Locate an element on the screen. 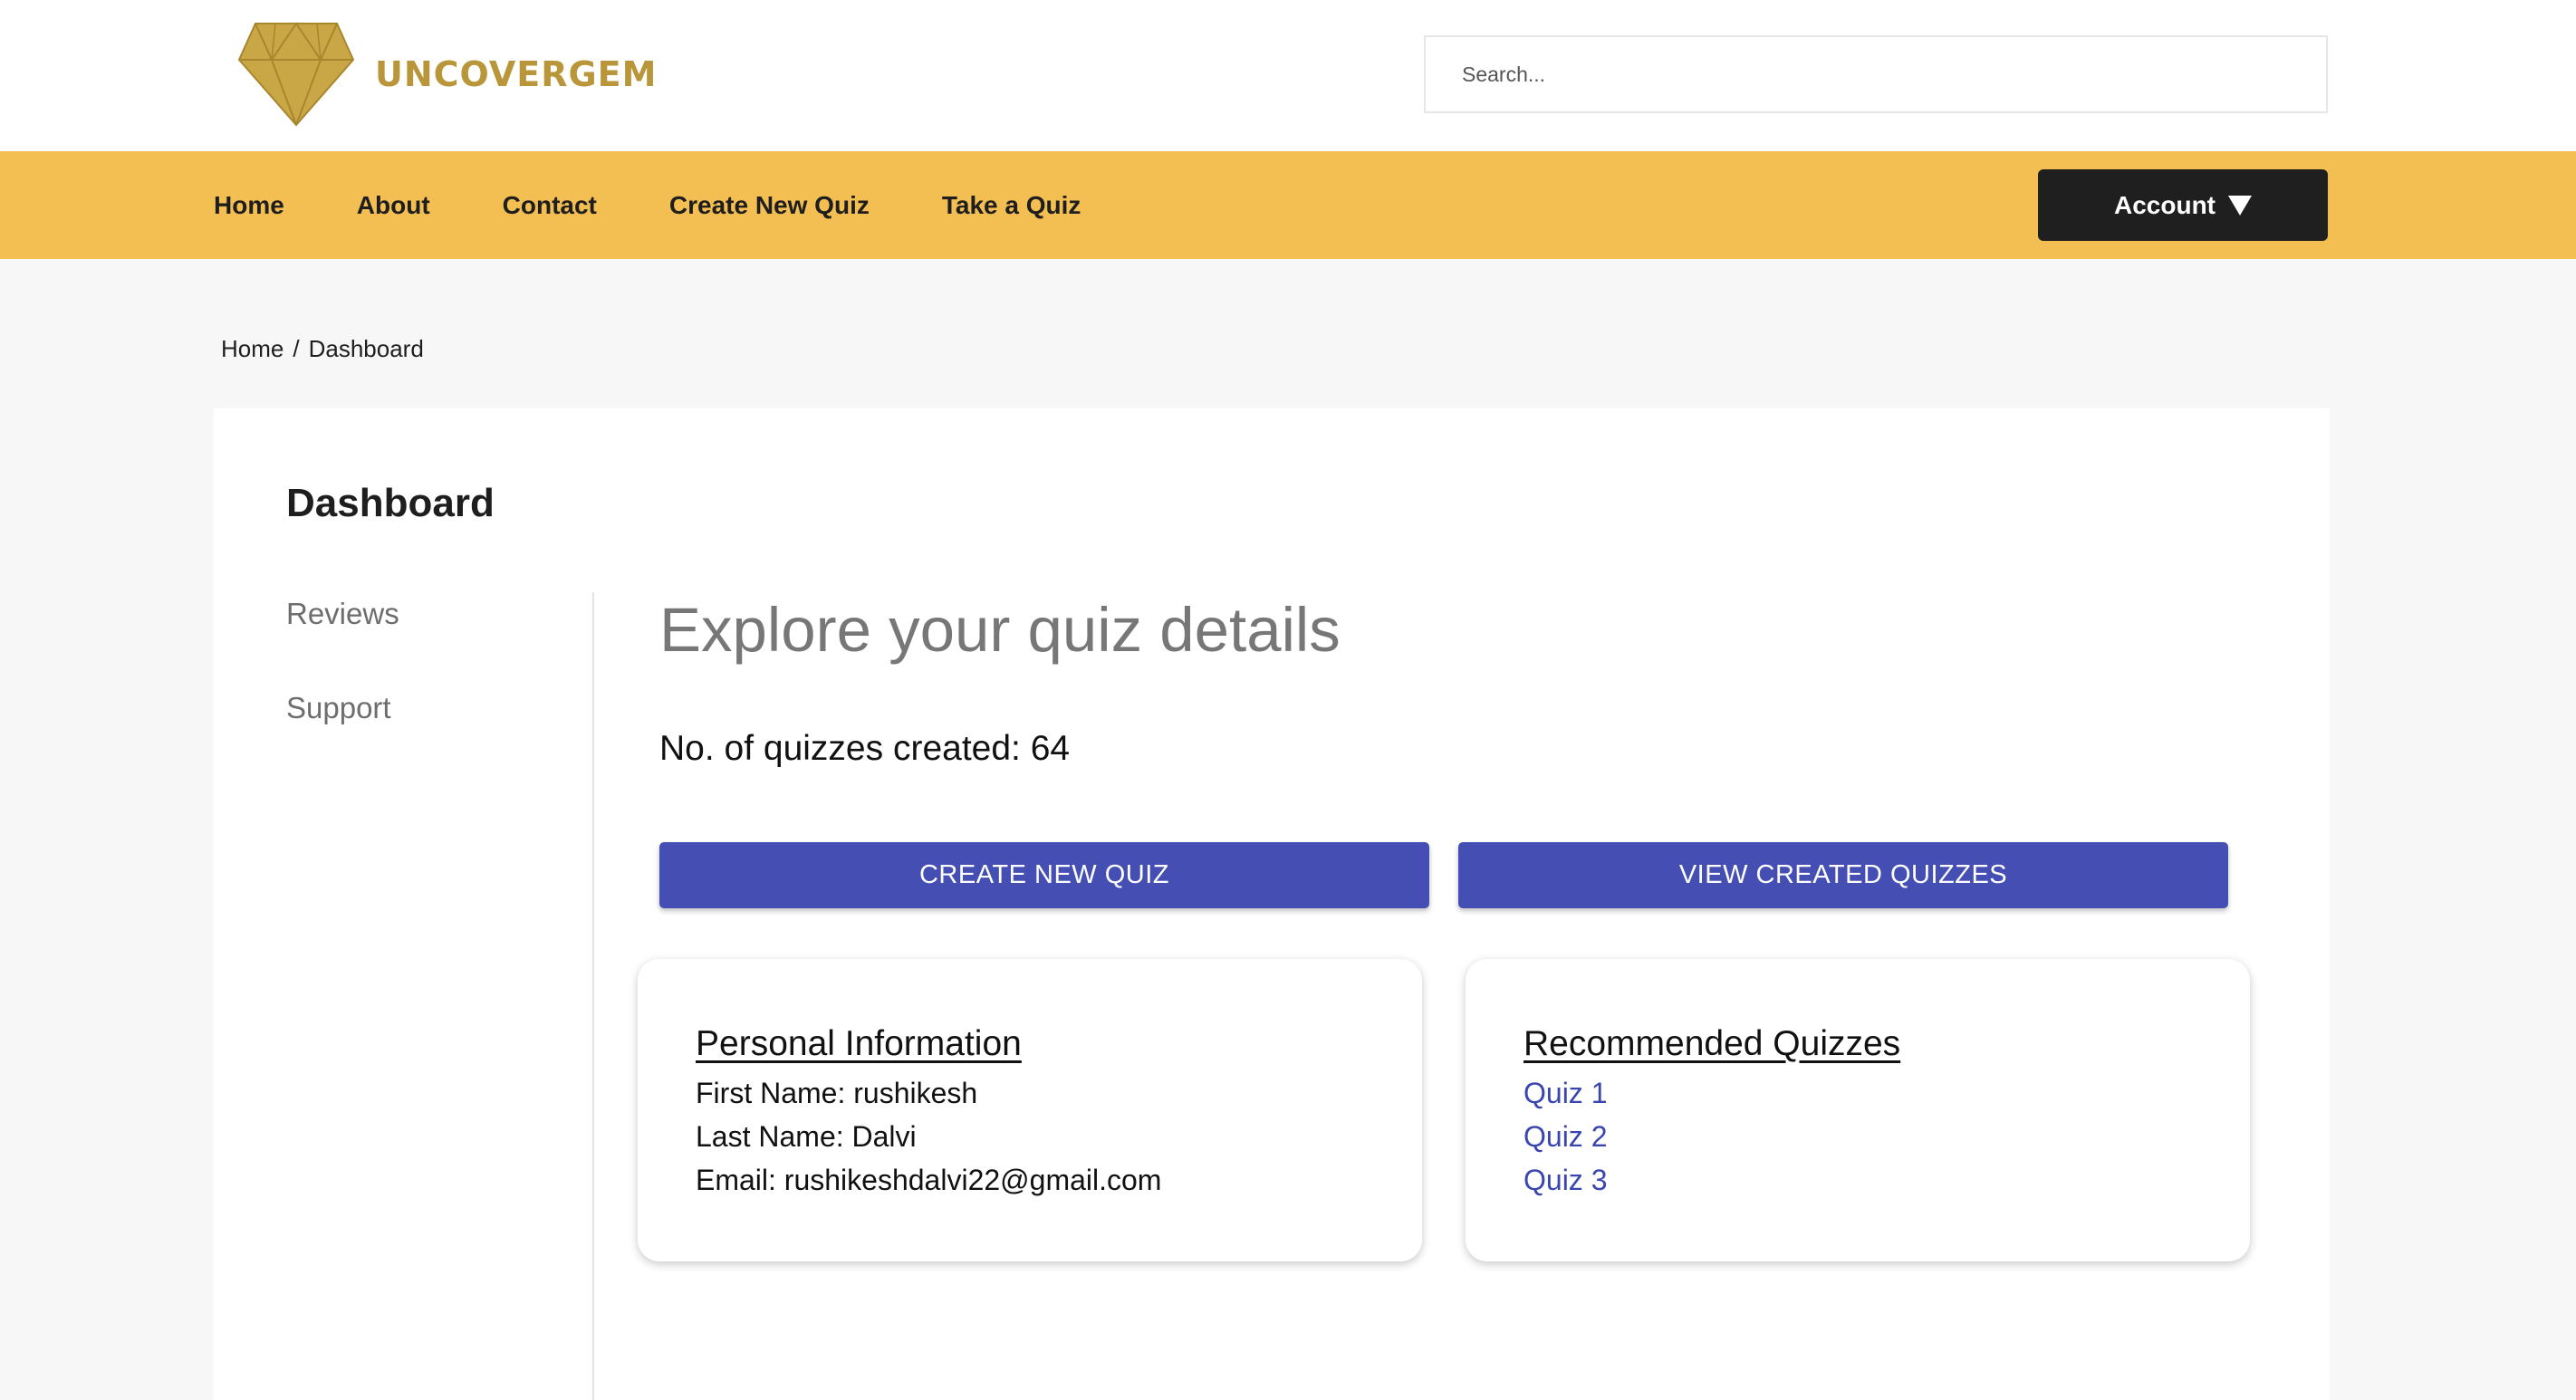 Image resolution: width=2576 pixels, height=1400 pixels. top-header: UNCOVERGEM is located at coordinates (1288, 75).